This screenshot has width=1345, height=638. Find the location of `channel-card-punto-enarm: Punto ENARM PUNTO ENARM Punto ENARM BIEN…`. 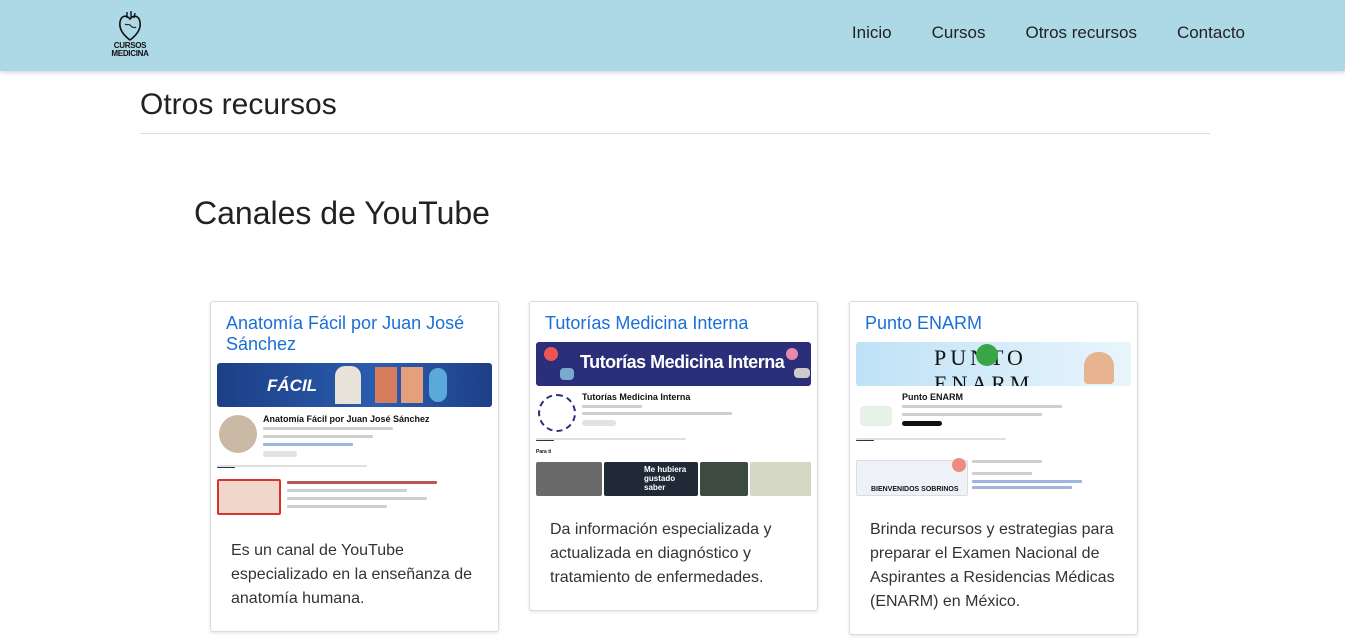

channel-card-punto-enarm: Punto ENARM PUNTO ENARM Punto ENARM BIEN… is located at coordinates (993, 468).